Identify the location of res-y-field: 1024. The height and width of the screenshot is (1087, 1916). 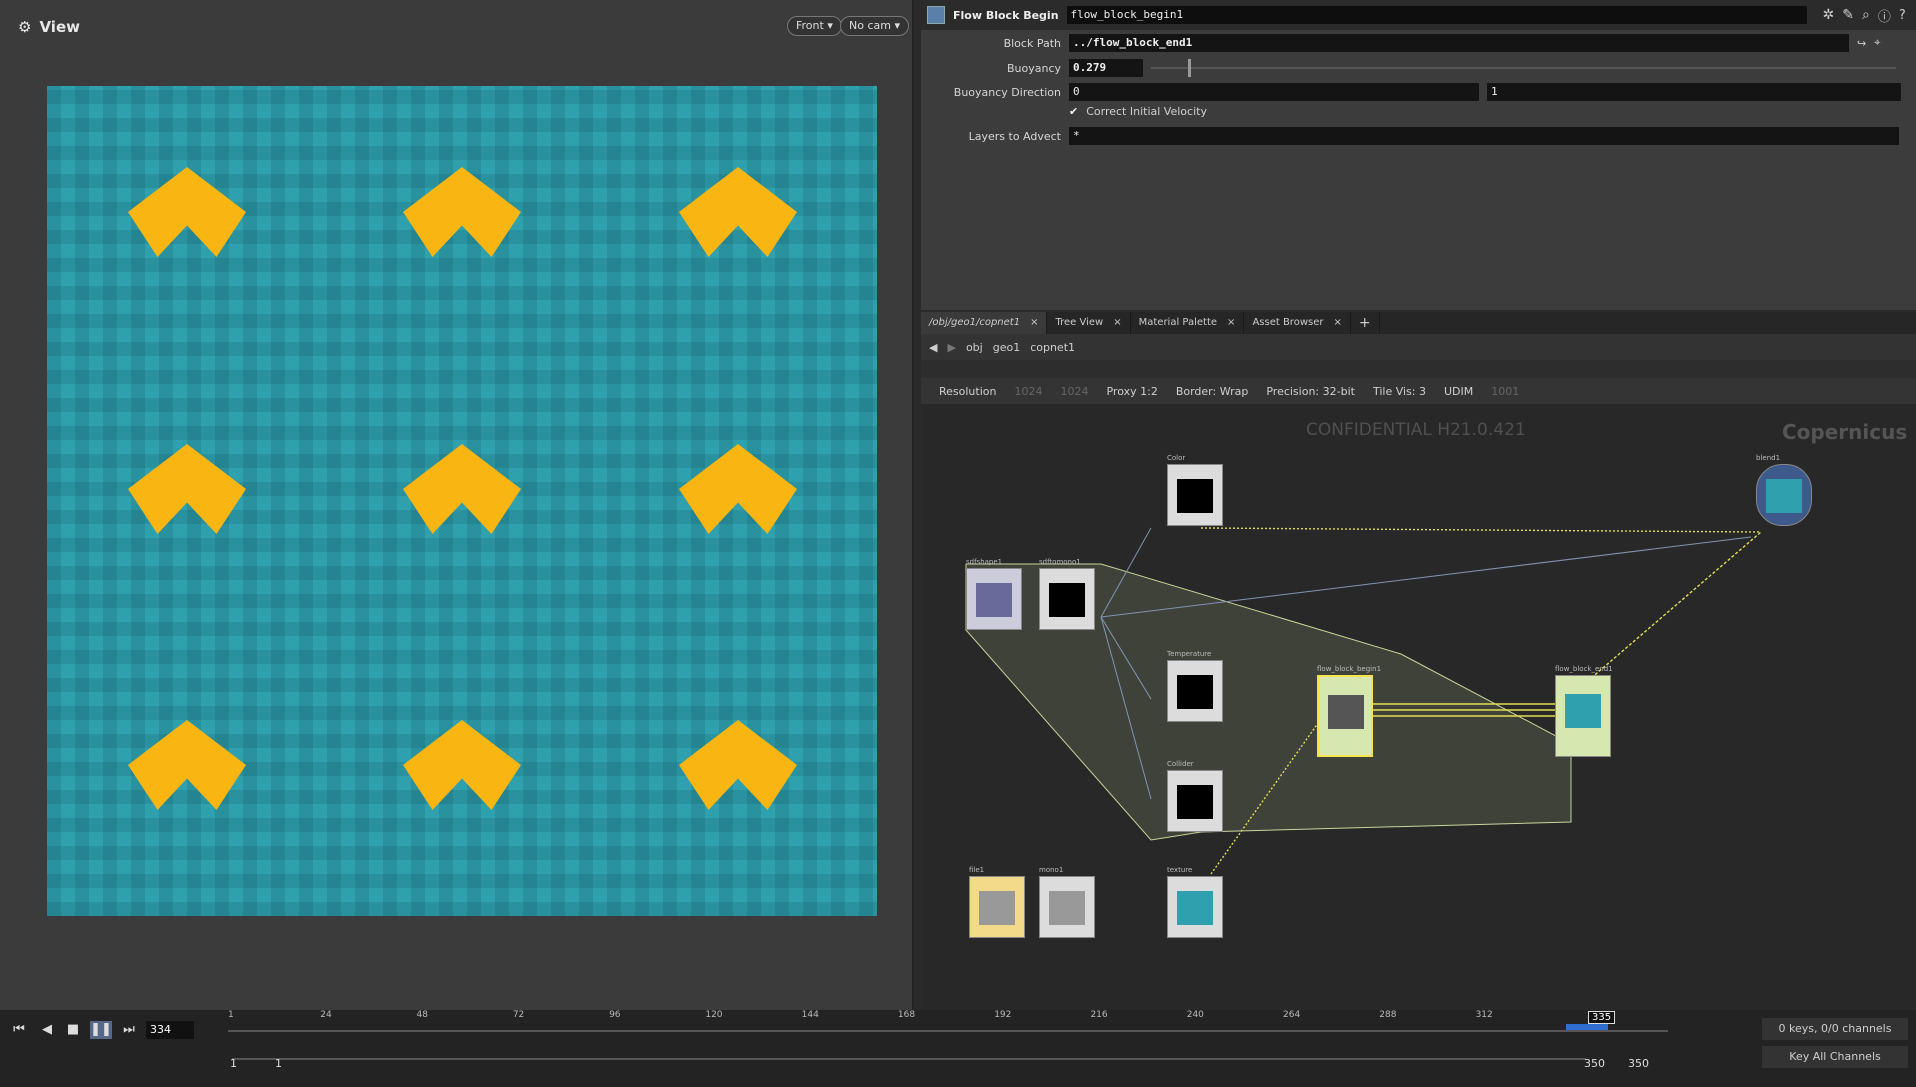
(1074, 391).